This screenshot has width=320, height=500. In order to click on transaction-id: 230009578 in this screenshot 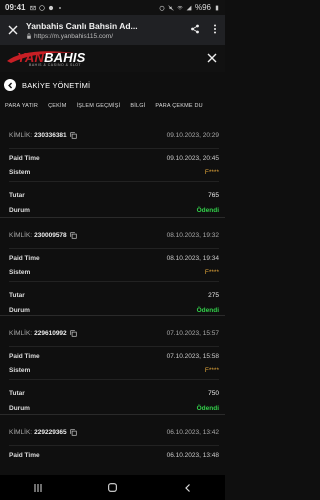, I will do `click(50, 235)`.